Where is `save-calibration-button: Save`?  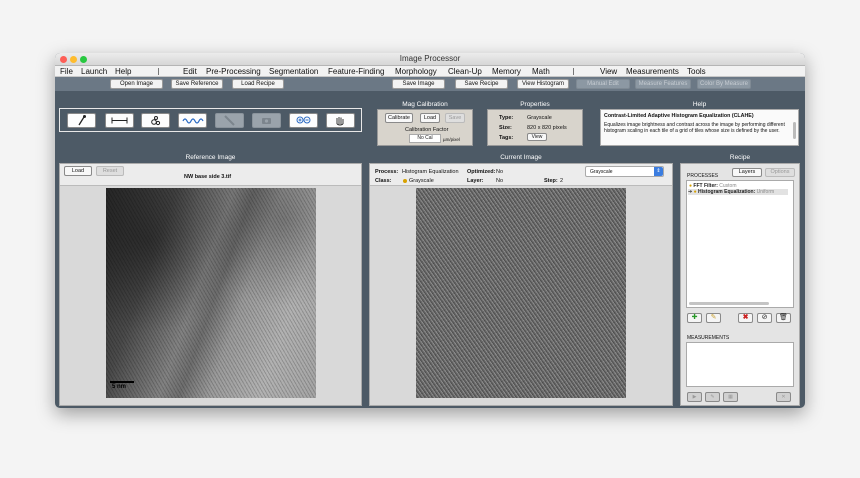 save-calibration-button: Save is located at coordinates (455, 118).